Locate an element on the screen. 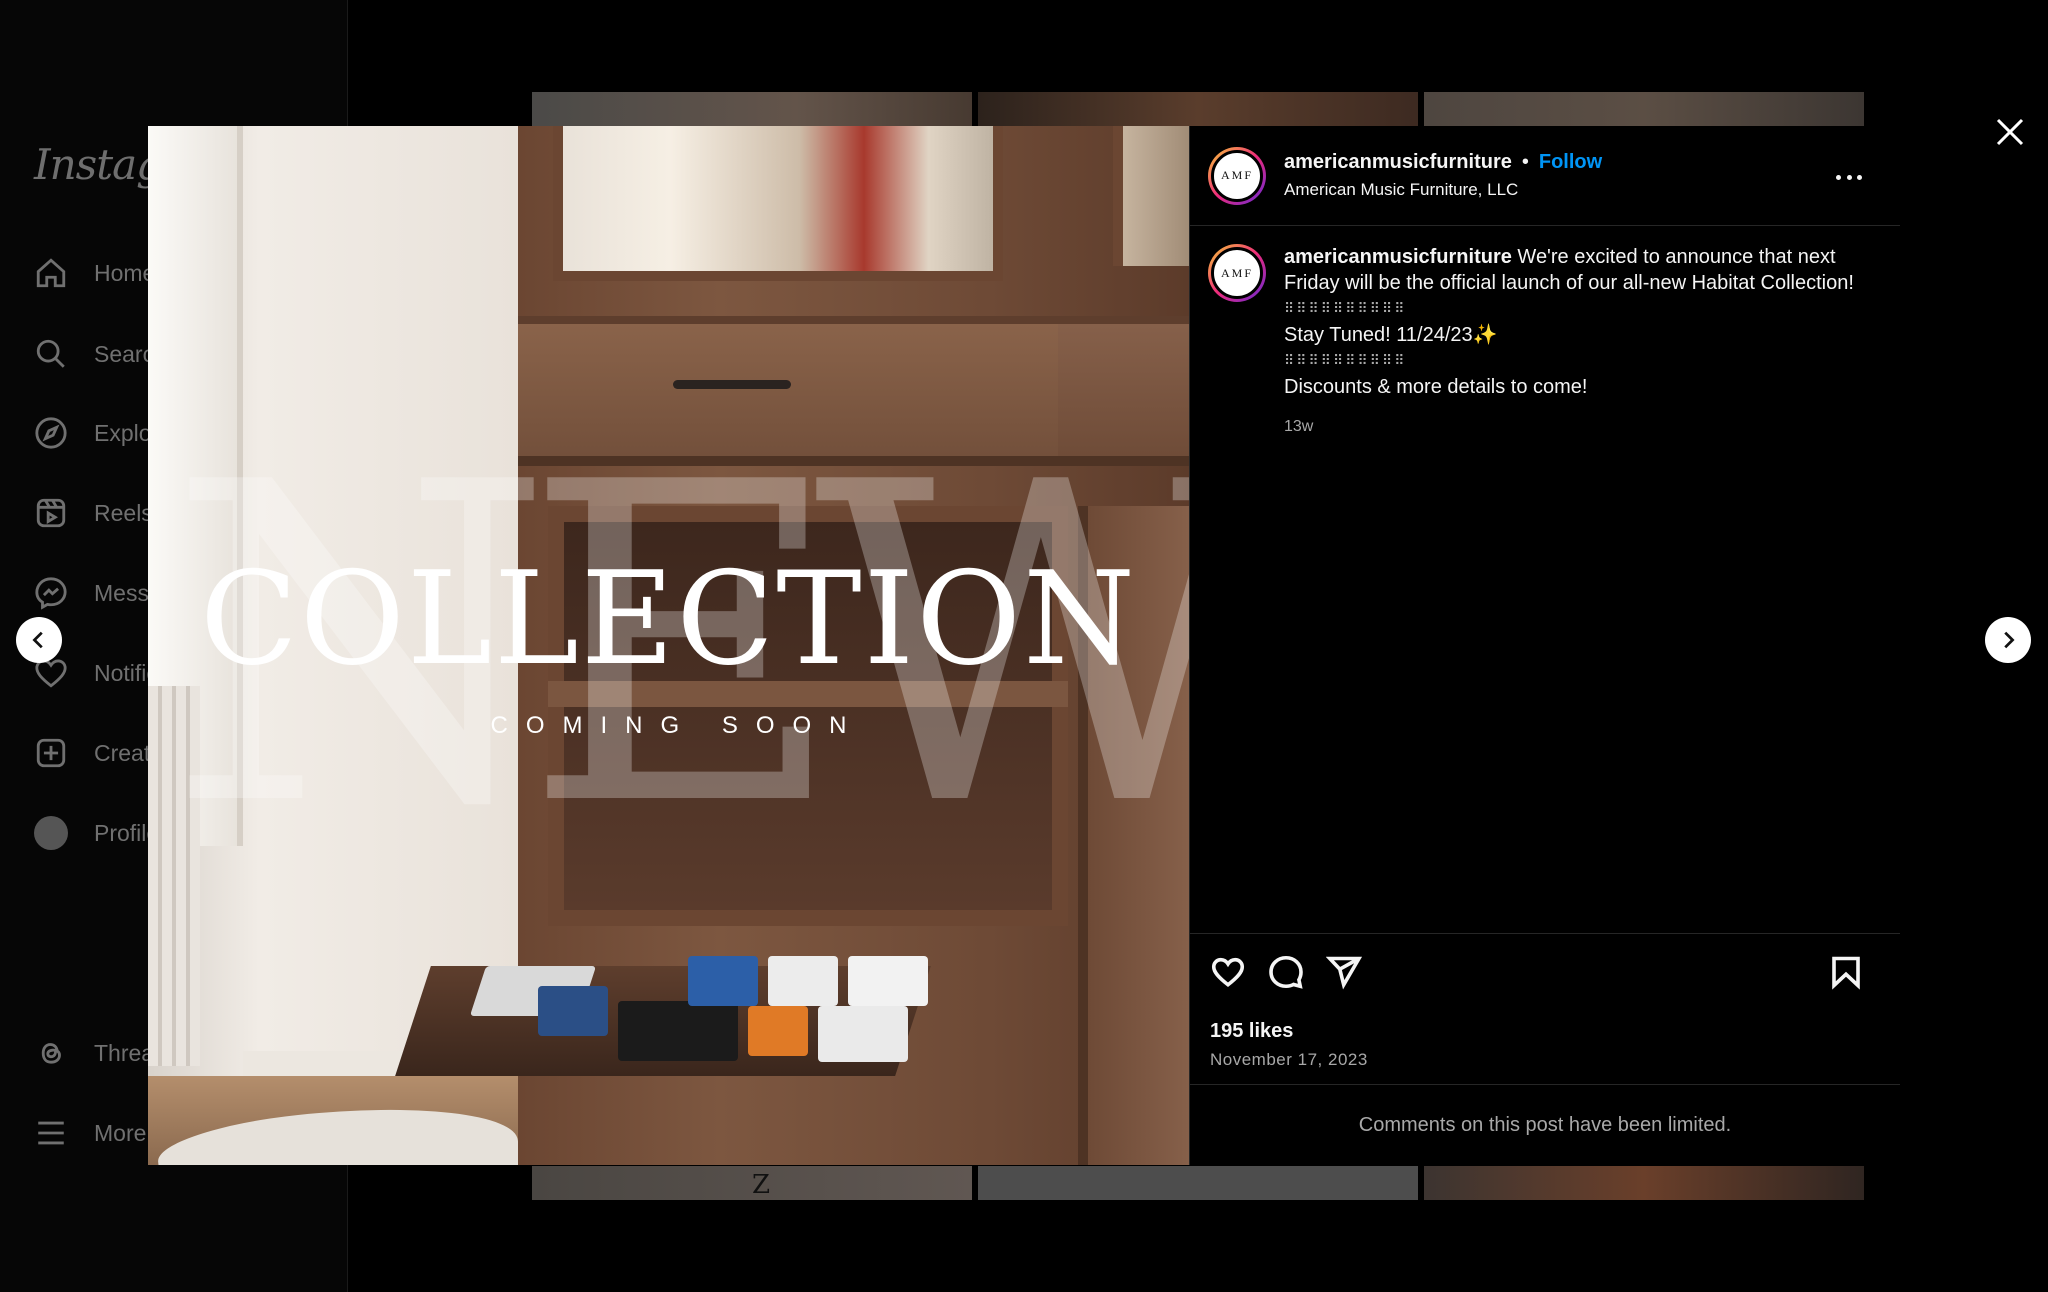 This screenshot has width=2048, height=1292. home-icon is located at coordinates (51, 273).